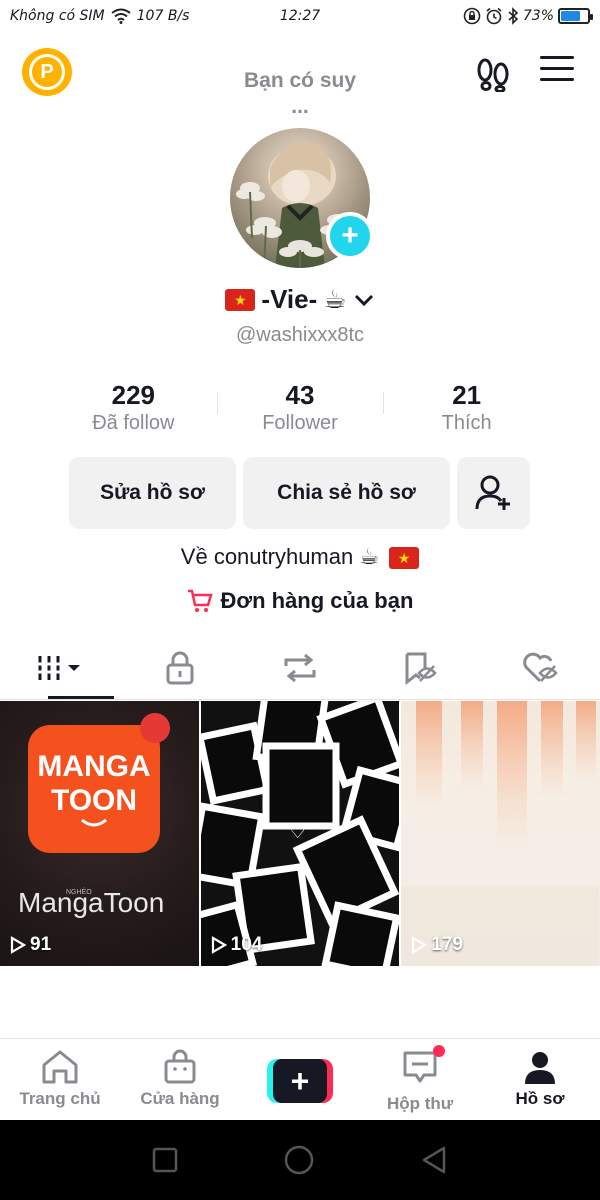  What do you see at coordinates (538, 16) in the screenshot?
I see `battery-percent: 73%` at bounding box center [538, 16].